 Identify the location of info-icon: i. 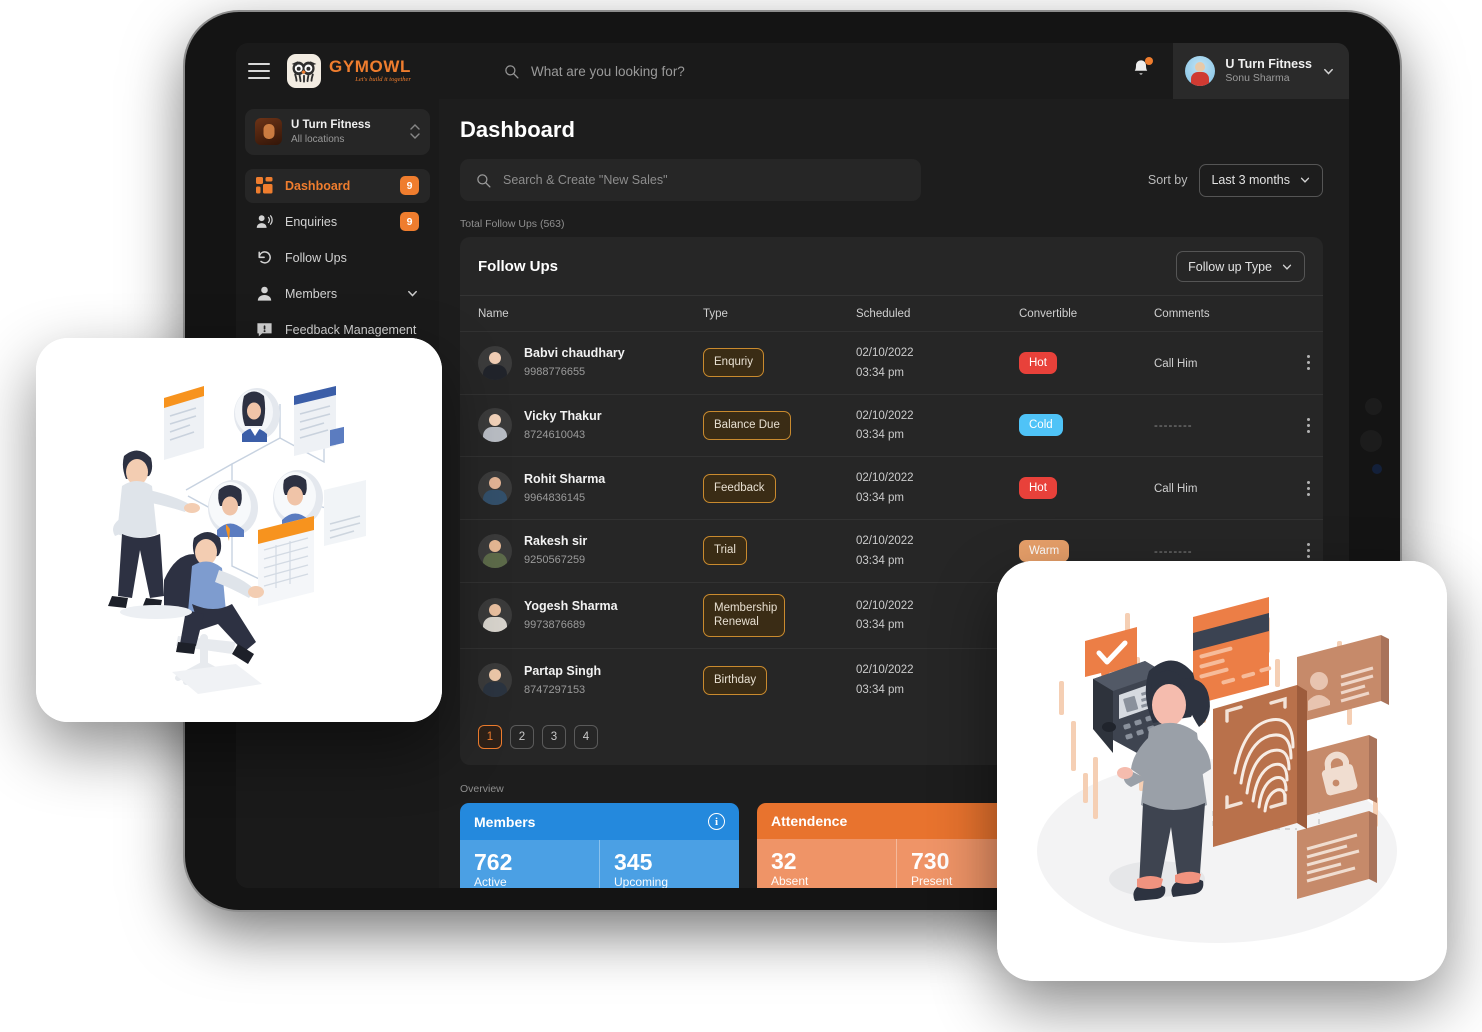
(716, 821).